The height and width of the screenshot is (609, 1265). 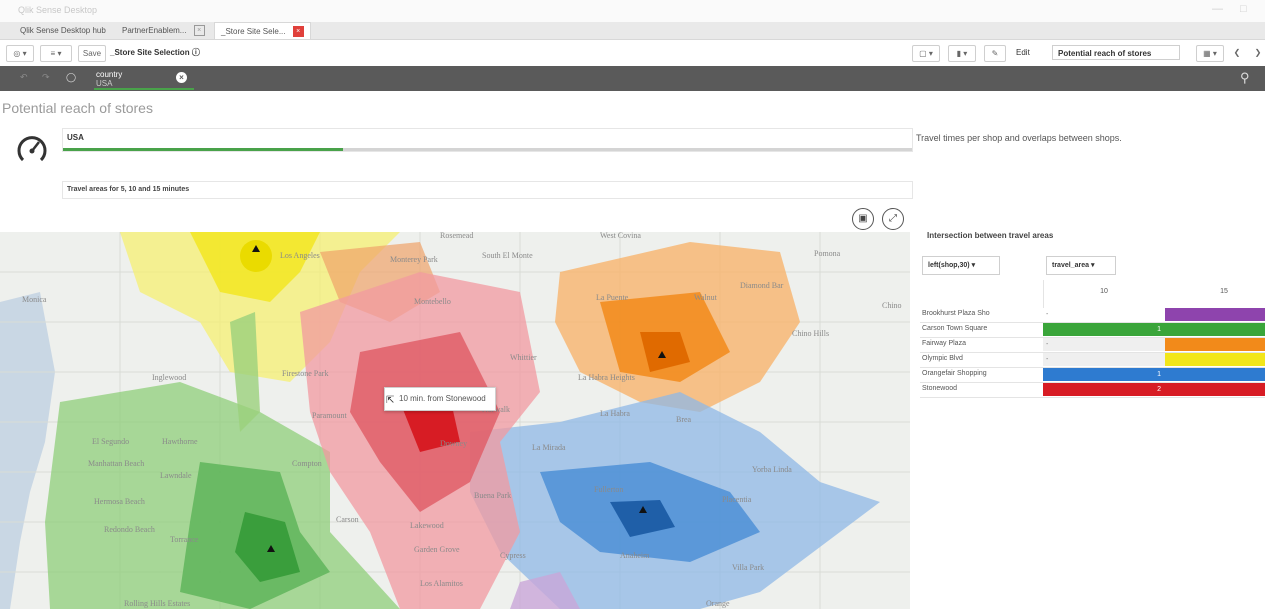 I want to click on app-title: _Store Site Selection ⓘ, so click(x=155, y=52).